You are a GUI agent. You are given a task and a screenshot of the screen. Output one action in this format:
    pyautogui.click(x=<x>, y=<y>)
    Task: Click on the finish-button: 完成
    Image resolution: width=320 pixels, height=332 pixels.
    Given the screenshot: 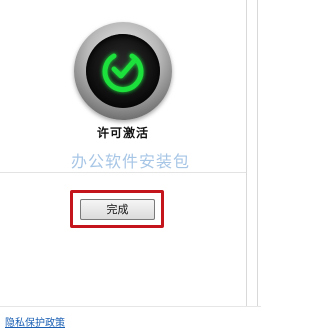 What is the action you would take?
    pyautogui.click(x=117, y=209)
    